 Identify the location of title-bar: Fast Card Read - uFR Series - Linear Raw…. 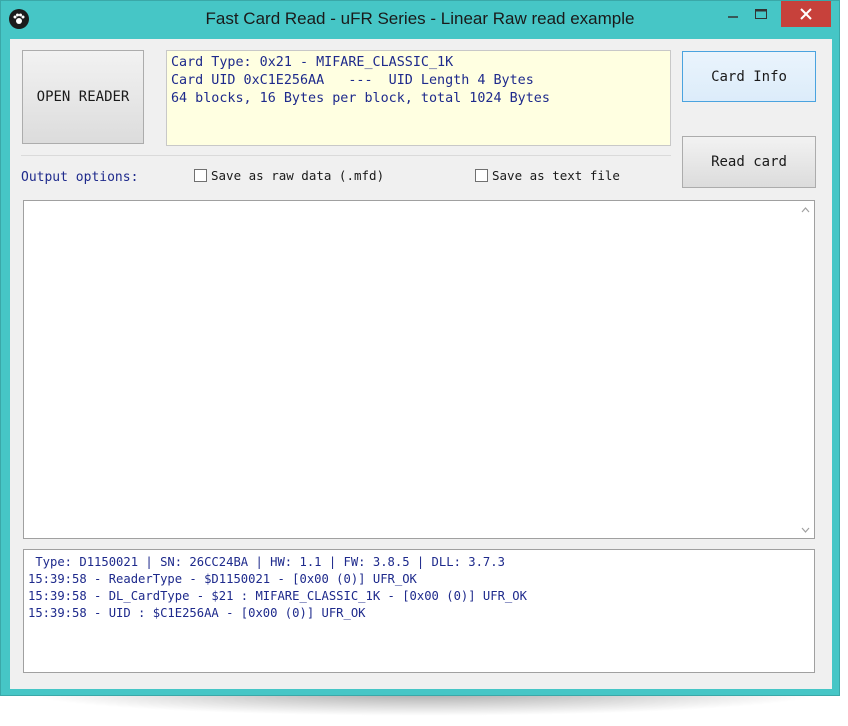
(420, 20).